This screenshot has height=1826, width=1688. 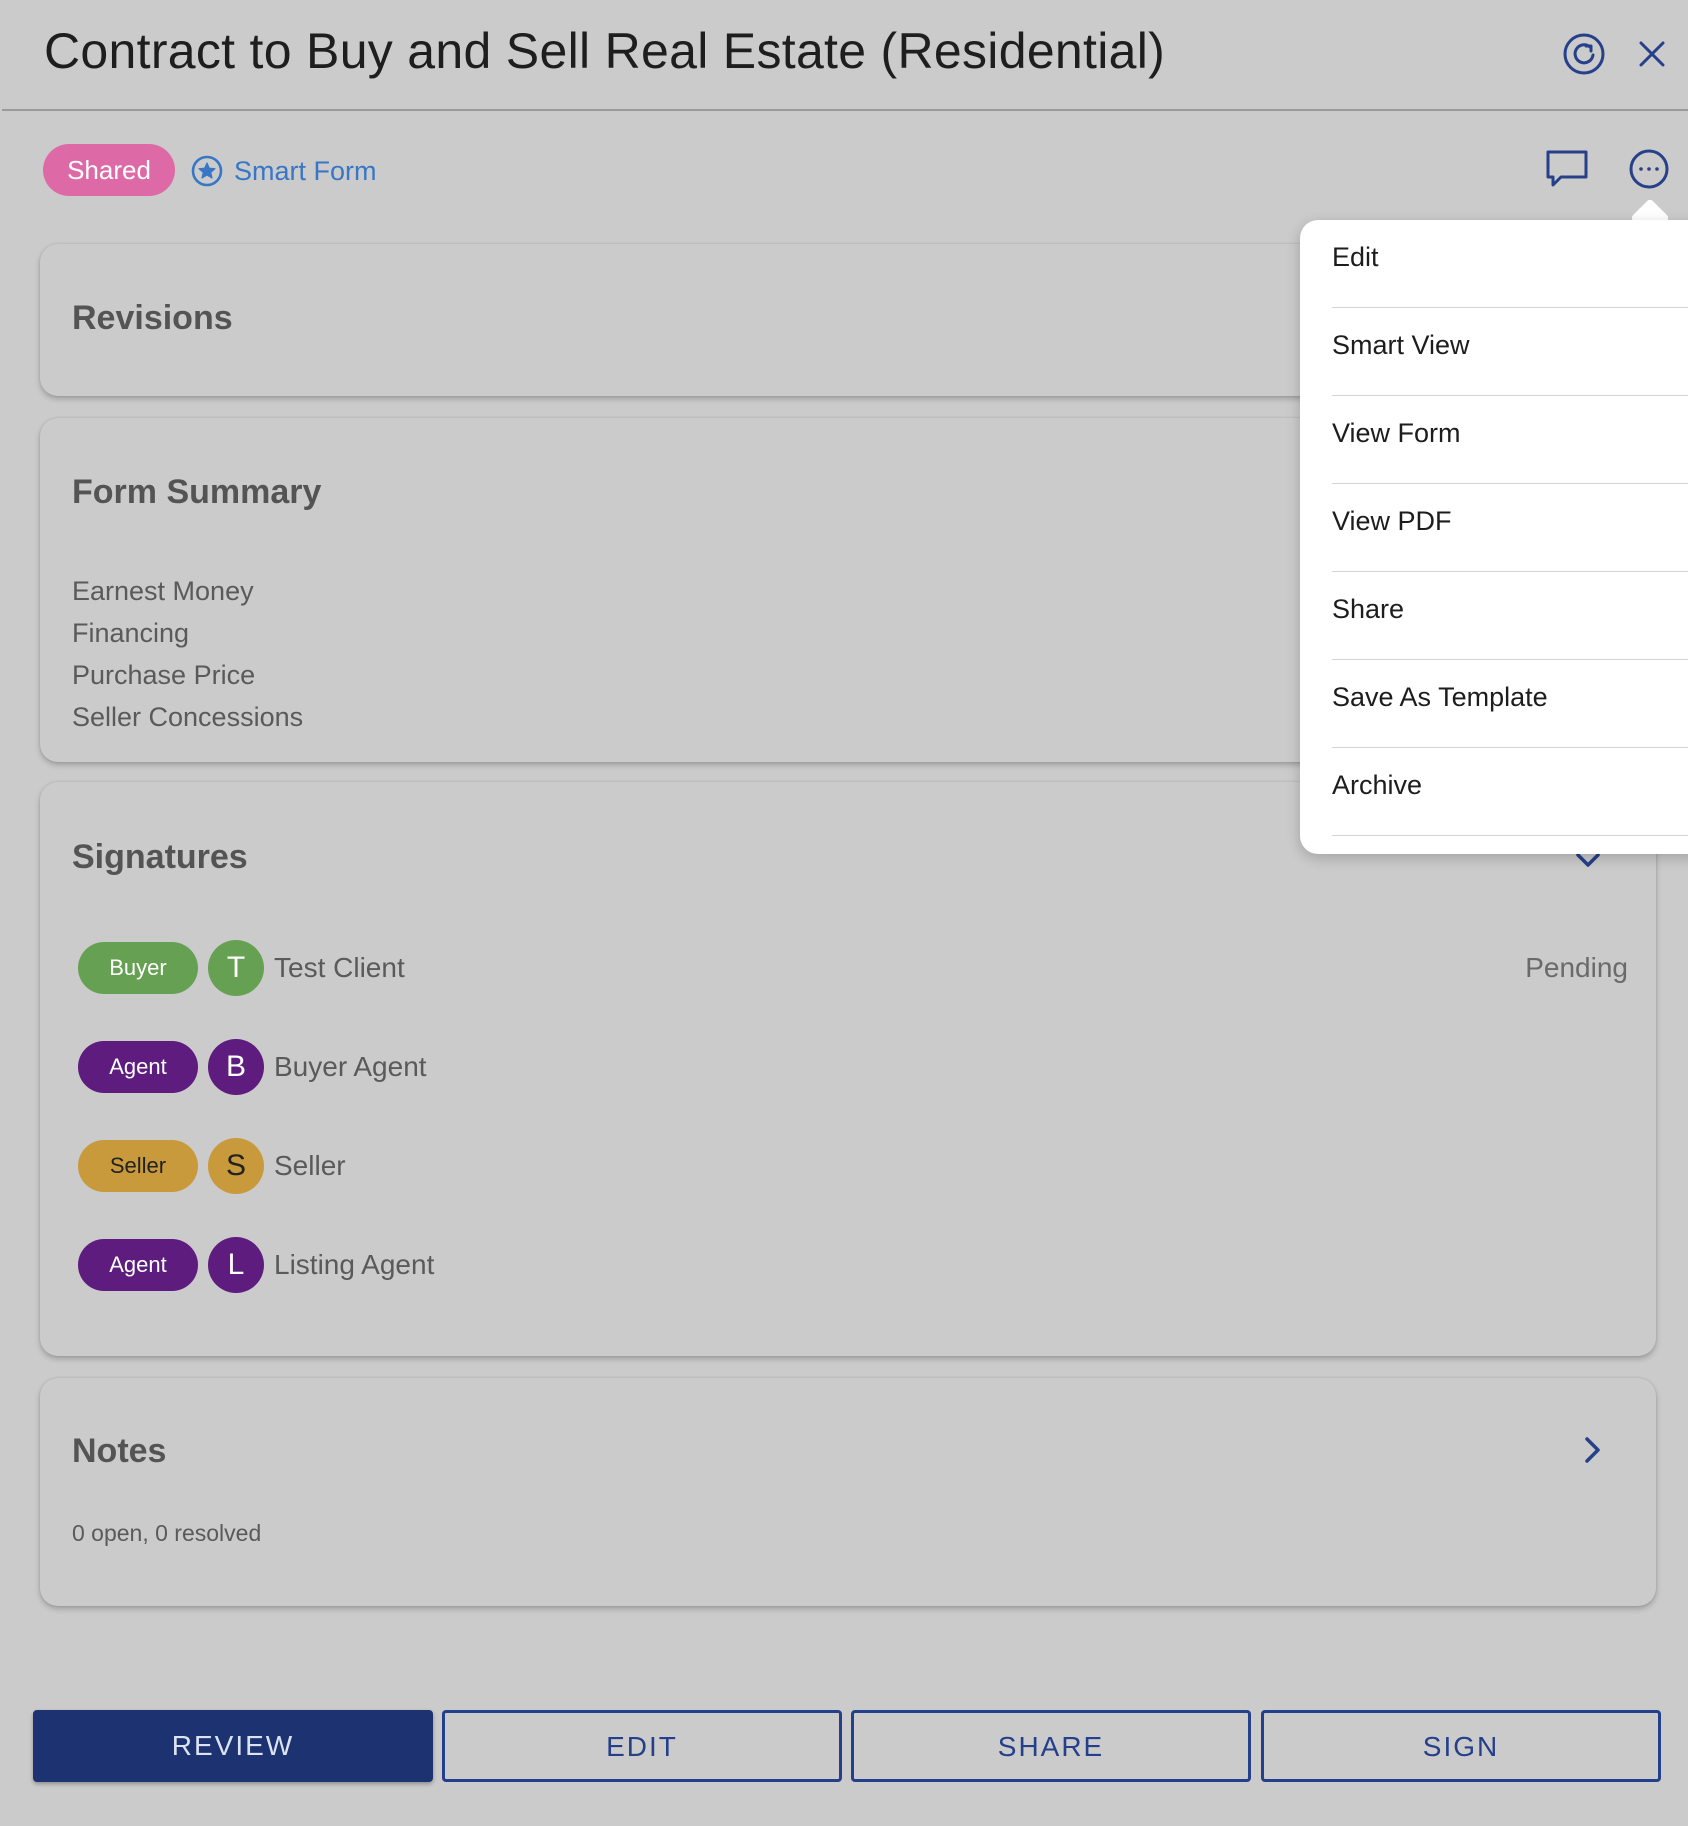 I want to click on signer-row: Buyer T Test Client Pending, so click(x=853, y=968).